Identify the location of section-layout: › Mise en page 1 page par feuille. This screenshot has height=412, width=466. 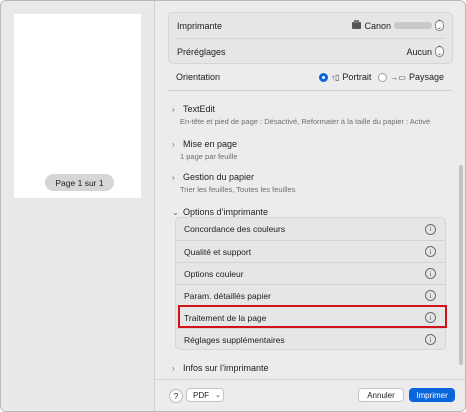
(307, 150).